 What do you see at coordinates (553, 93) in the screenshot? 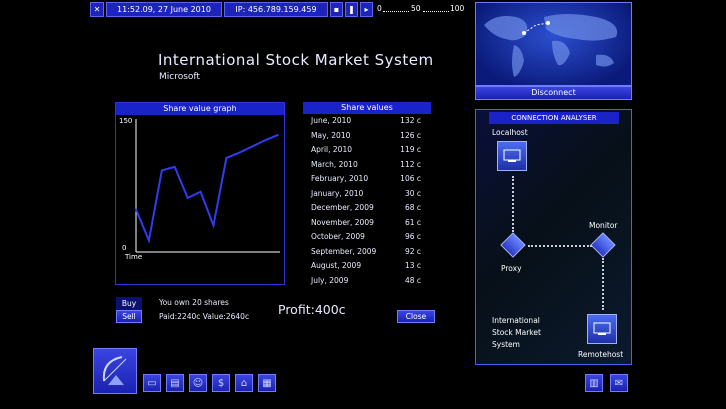
I see `disconnect-button: Disconnect` at bounding box center [553, 93].